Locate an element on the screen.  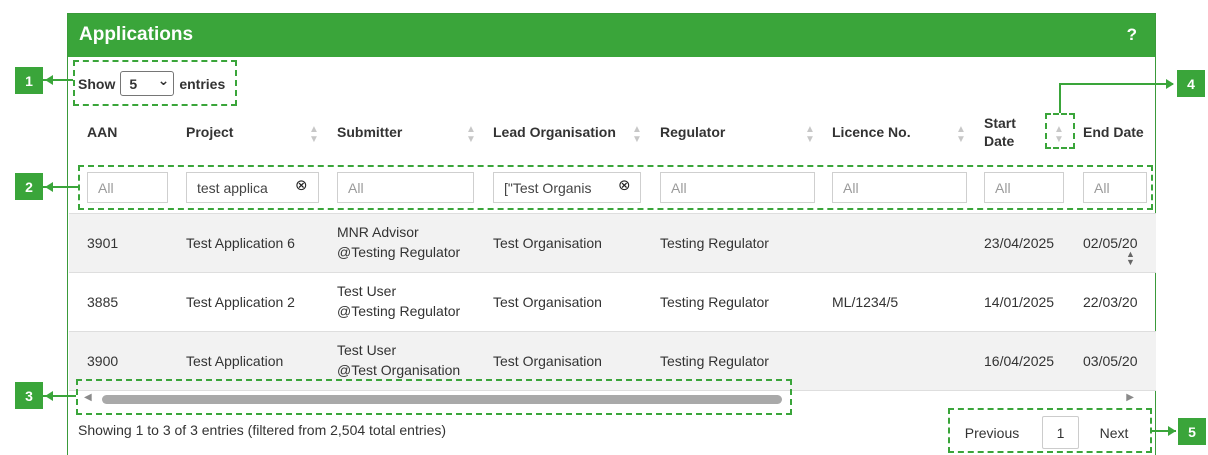
column-header-submitter: Submitter is located at coordinates (369, 132).